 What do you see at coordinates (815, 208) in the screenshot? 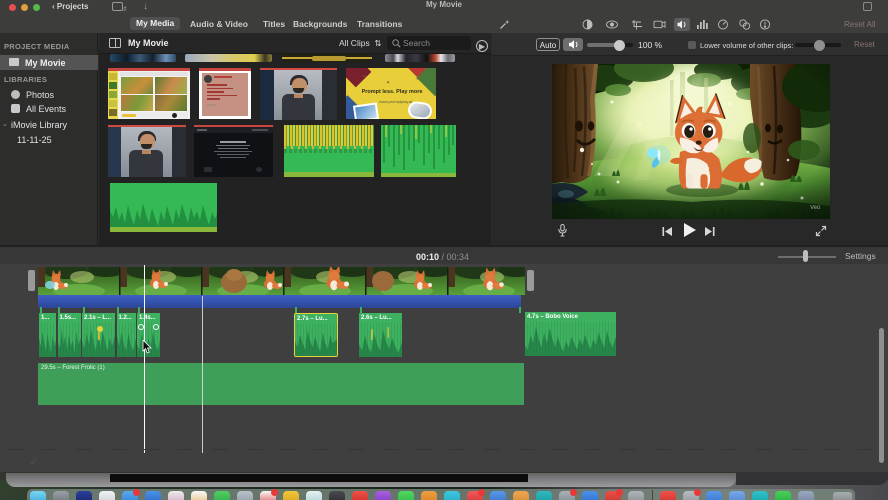
I see `svg-text: Veo` at bounding box center [815, 208].